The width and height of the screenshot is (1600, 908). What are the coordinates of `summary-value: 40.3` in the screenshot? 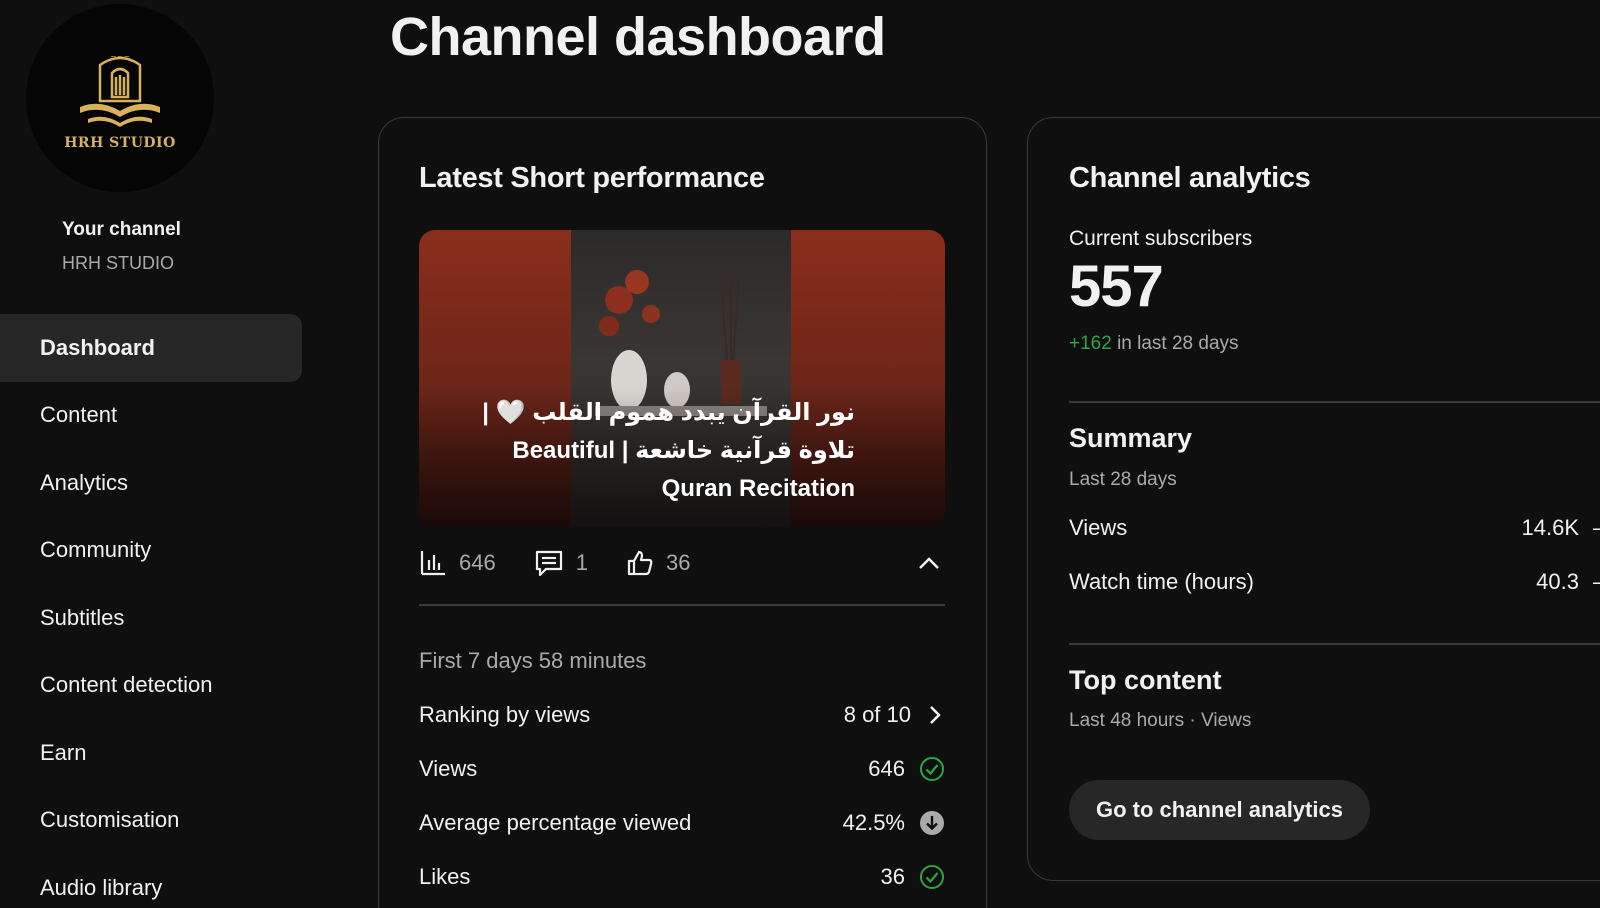 It's located at (1557, 581).